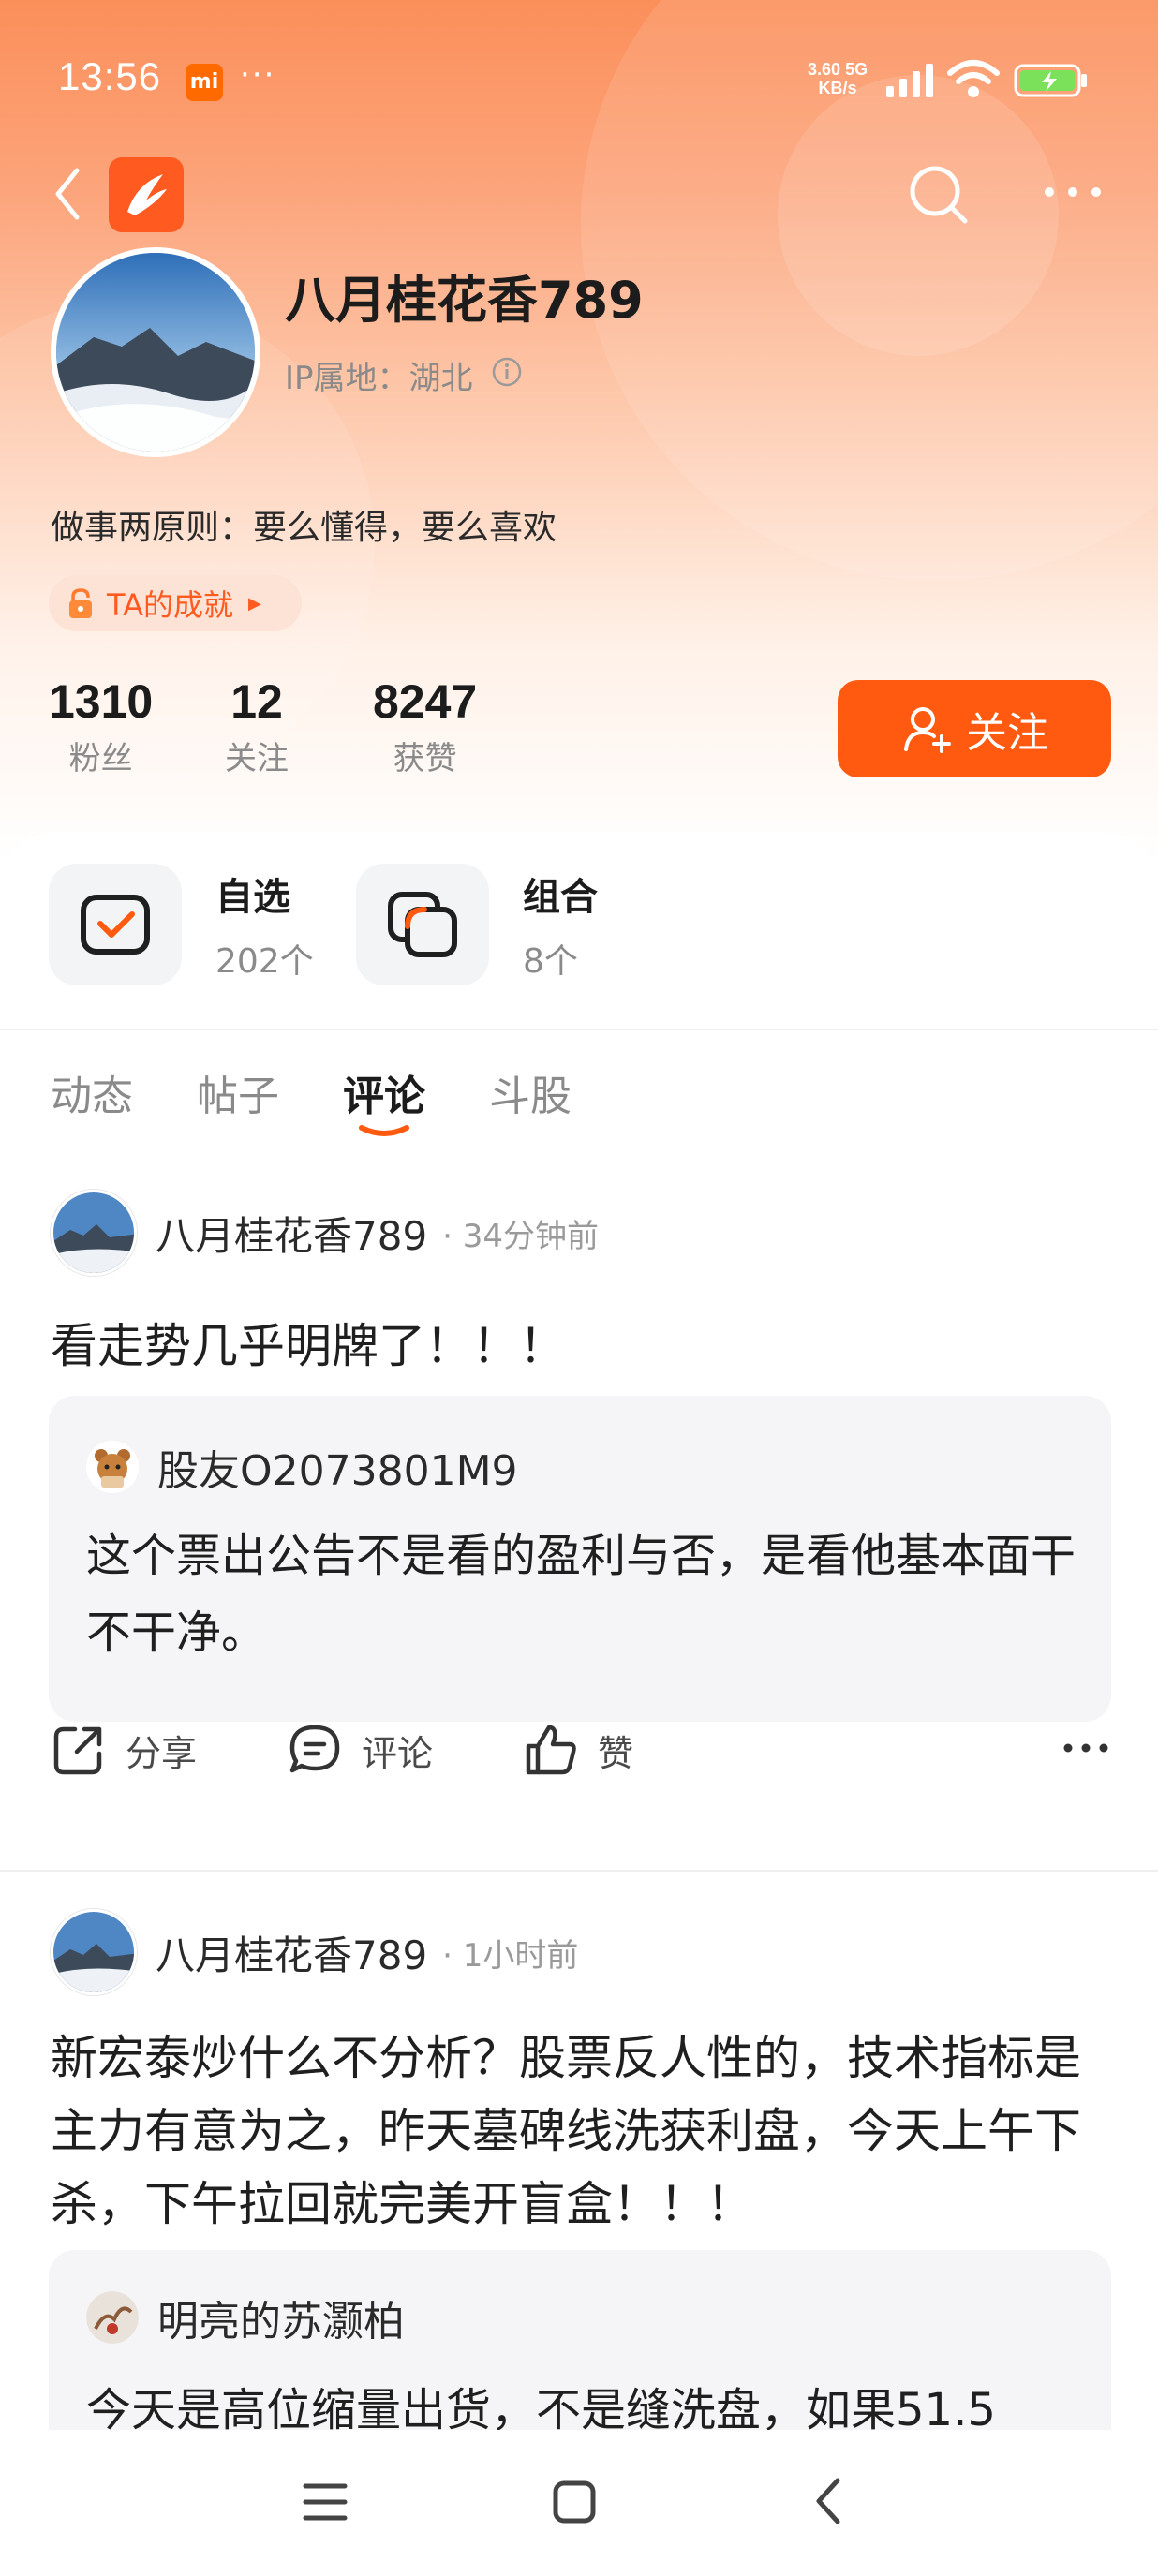 This screenshot has height=2576, width=1158. Describe the element at coordinates (423, 925) in the screenshot. I see `portfolio-icon` at that location.